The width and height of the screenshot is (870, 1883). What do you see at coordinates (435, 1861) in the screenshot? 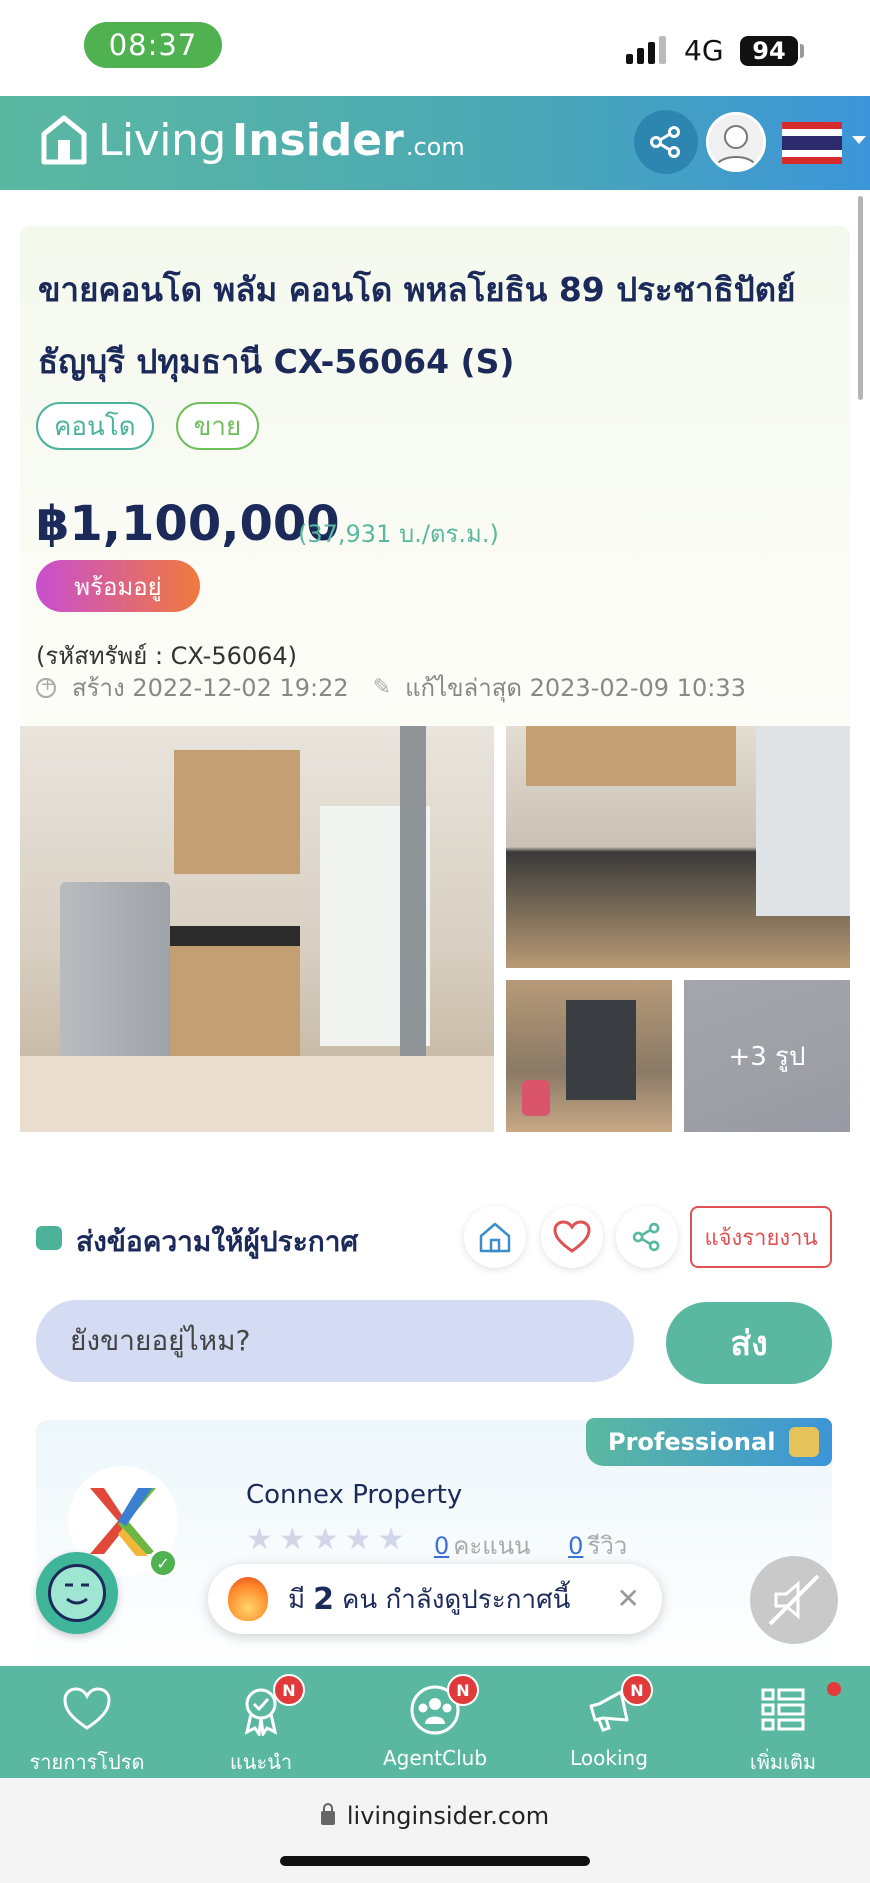
I see `home-indicator` at bounding box center [435, 1861].